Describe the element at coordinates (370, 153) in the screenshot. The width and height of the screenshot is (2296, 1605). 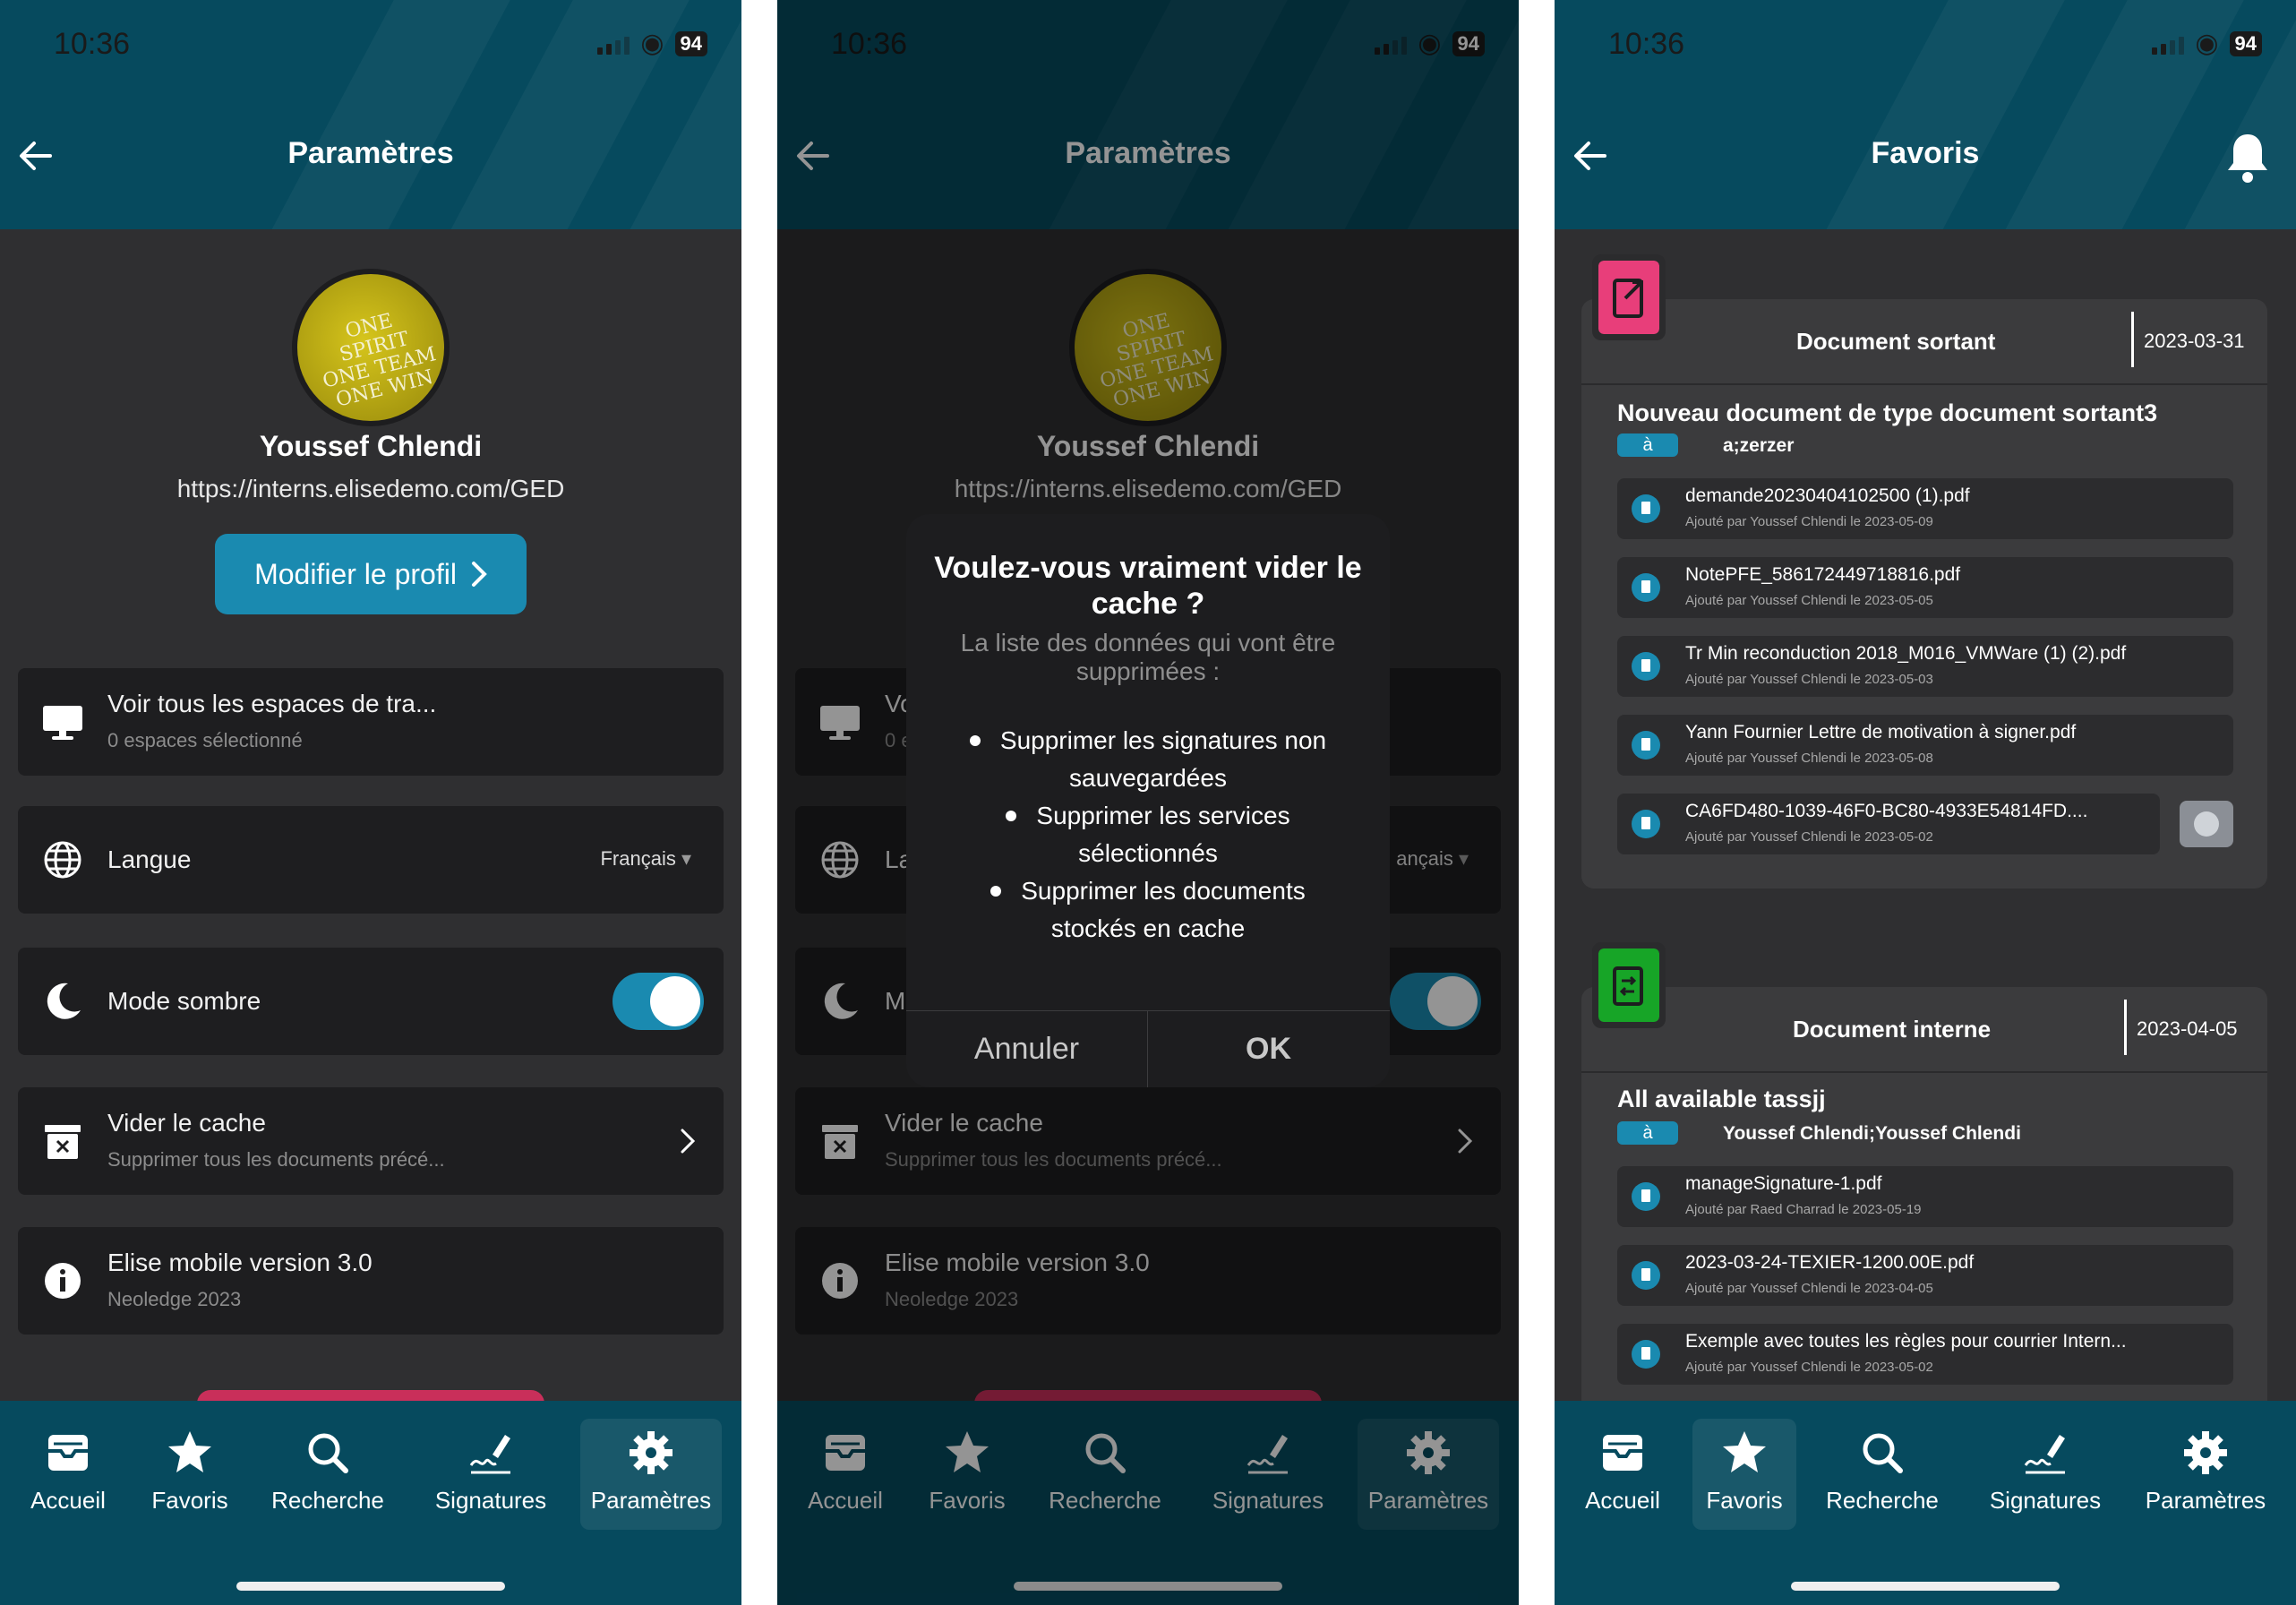
I see `page-title: Paramètres` at that location.